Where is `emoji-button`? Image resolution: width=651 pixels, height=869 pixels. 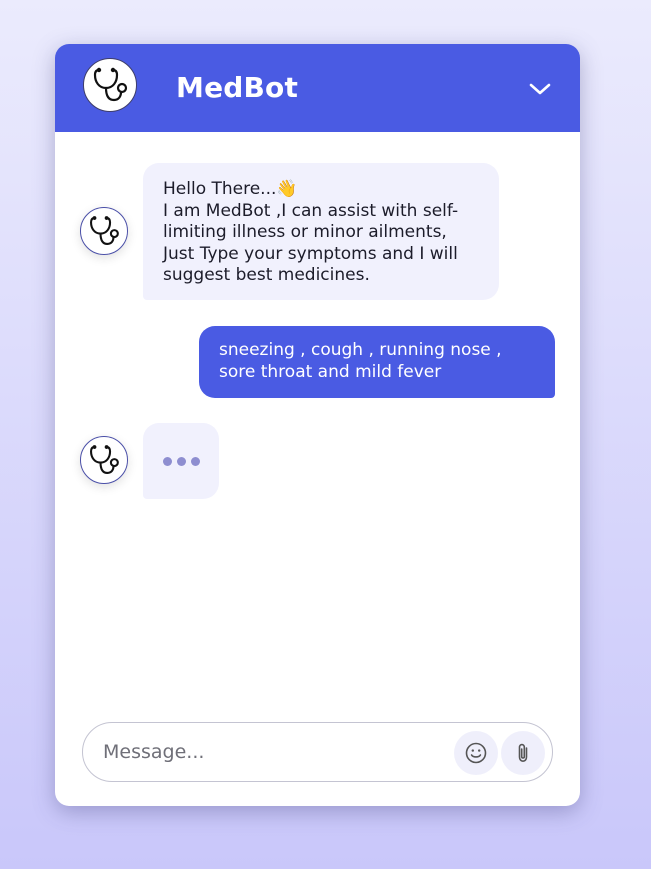 emoji-button is located at coordinates (476, 753).